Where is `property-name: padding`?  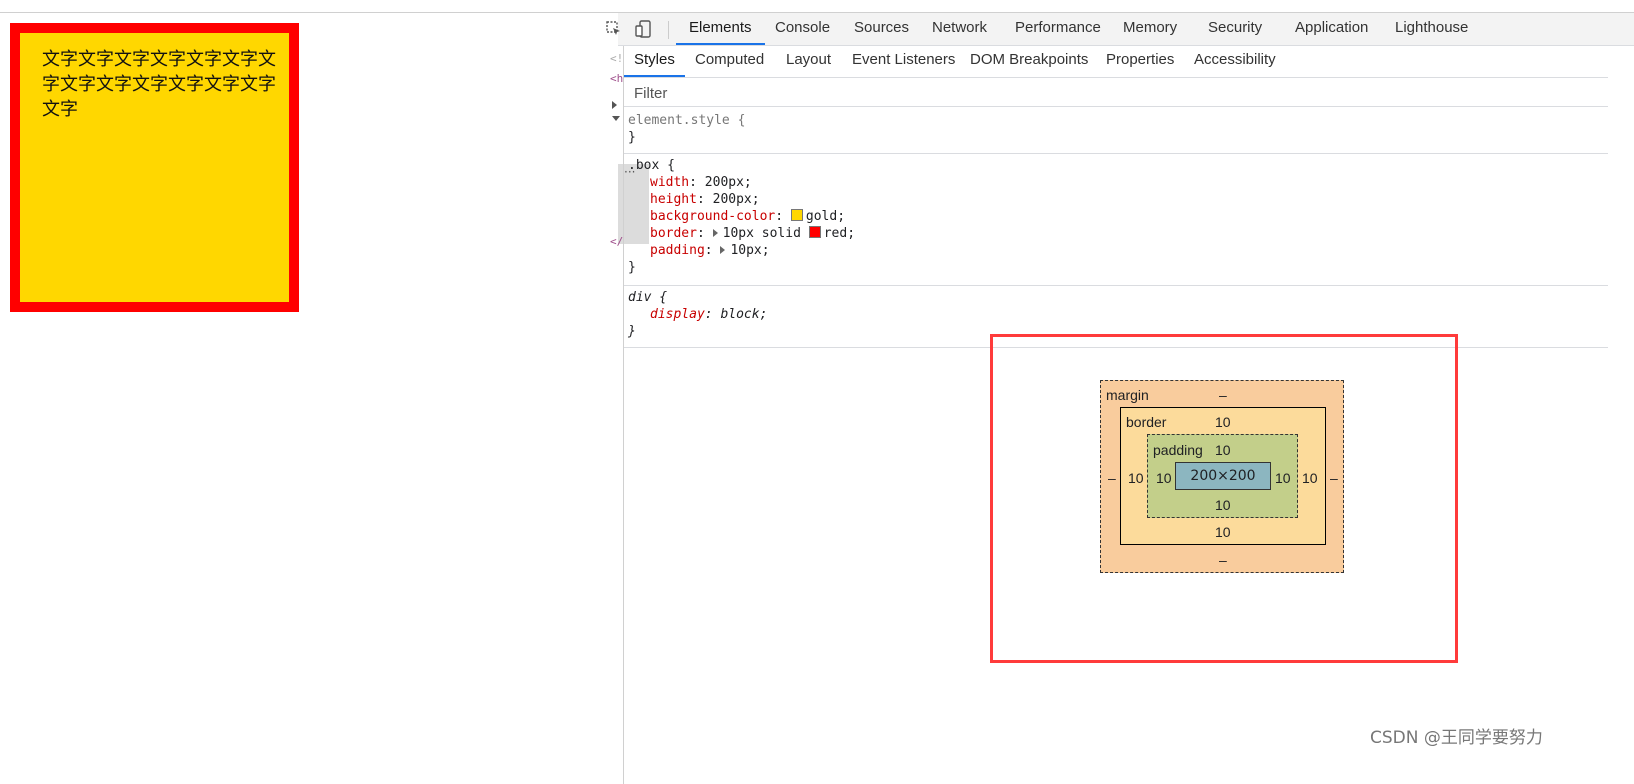
property-name: padding is located at coordinates (677, 250).